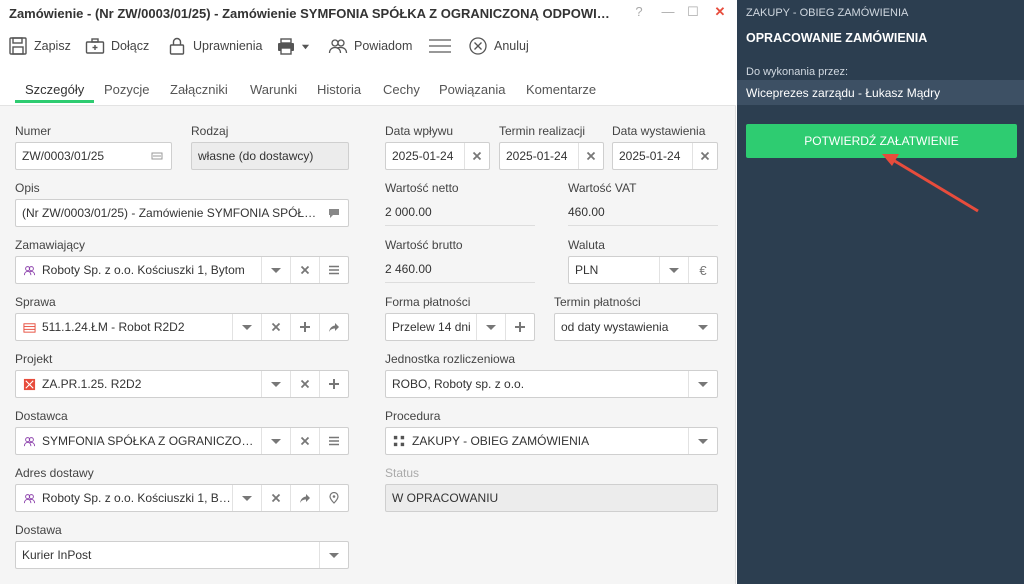  I want to click on maximize-button: ☐, so click(693, 12).